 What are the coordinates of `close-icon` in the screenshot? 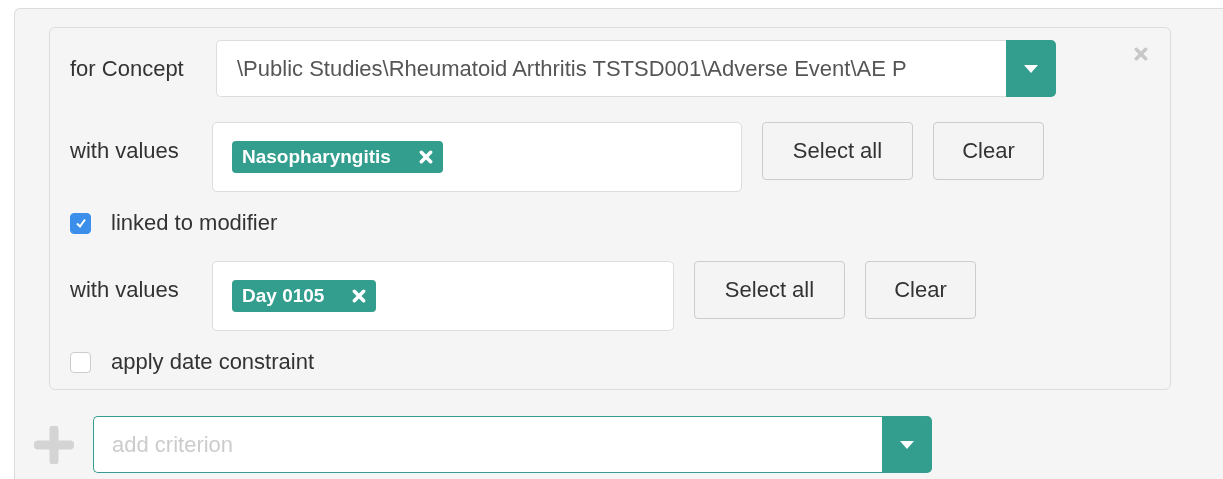 It's located at (1141, 54).